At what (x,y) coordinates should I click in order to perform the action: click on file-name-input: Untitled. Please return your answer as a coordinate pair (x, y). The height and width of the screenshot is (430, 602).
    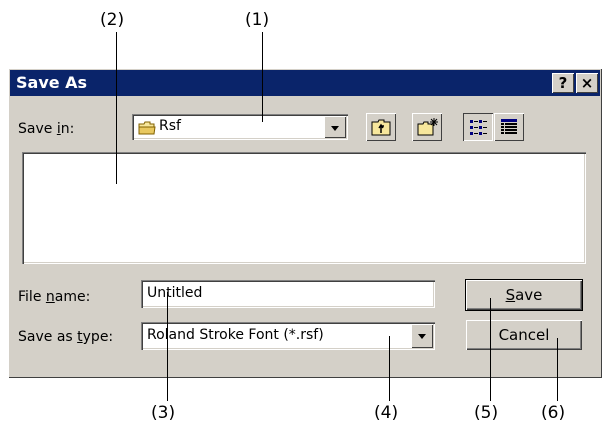
    Looking at the image, I should click on (288, 294).